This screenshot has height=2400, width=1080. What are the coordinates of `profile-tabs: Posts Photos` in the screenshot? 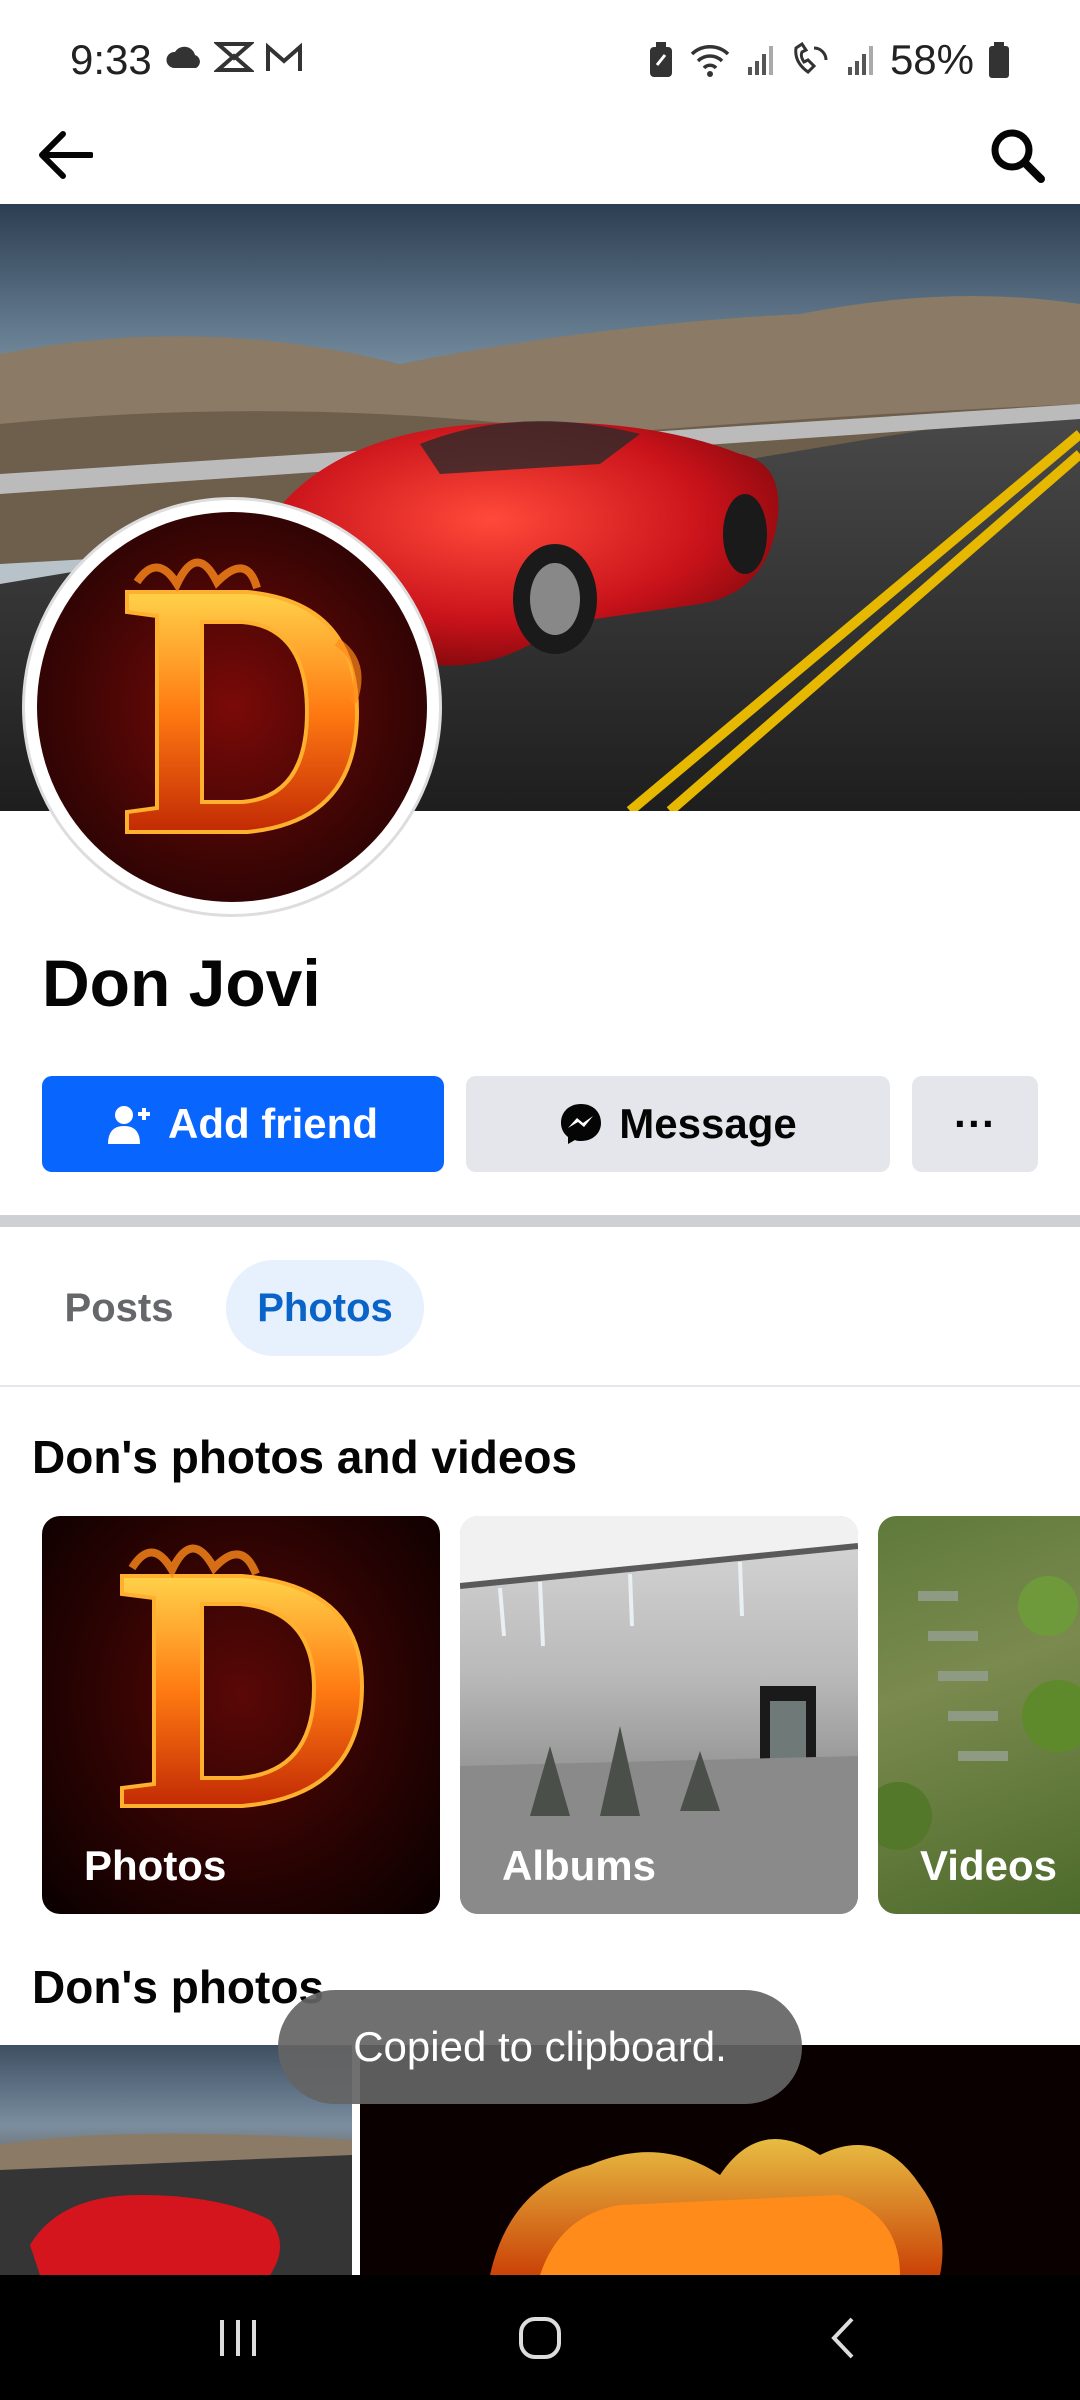 It's located at (540, 1308).